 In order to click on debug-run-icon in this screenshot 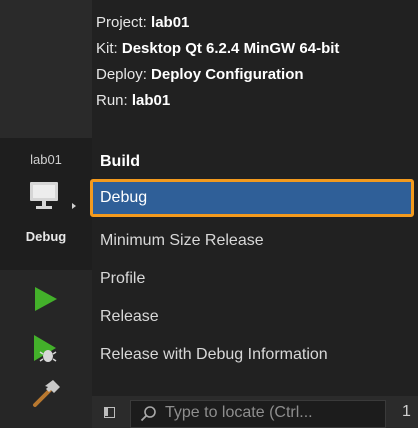, I will do `click(45, 349)`.